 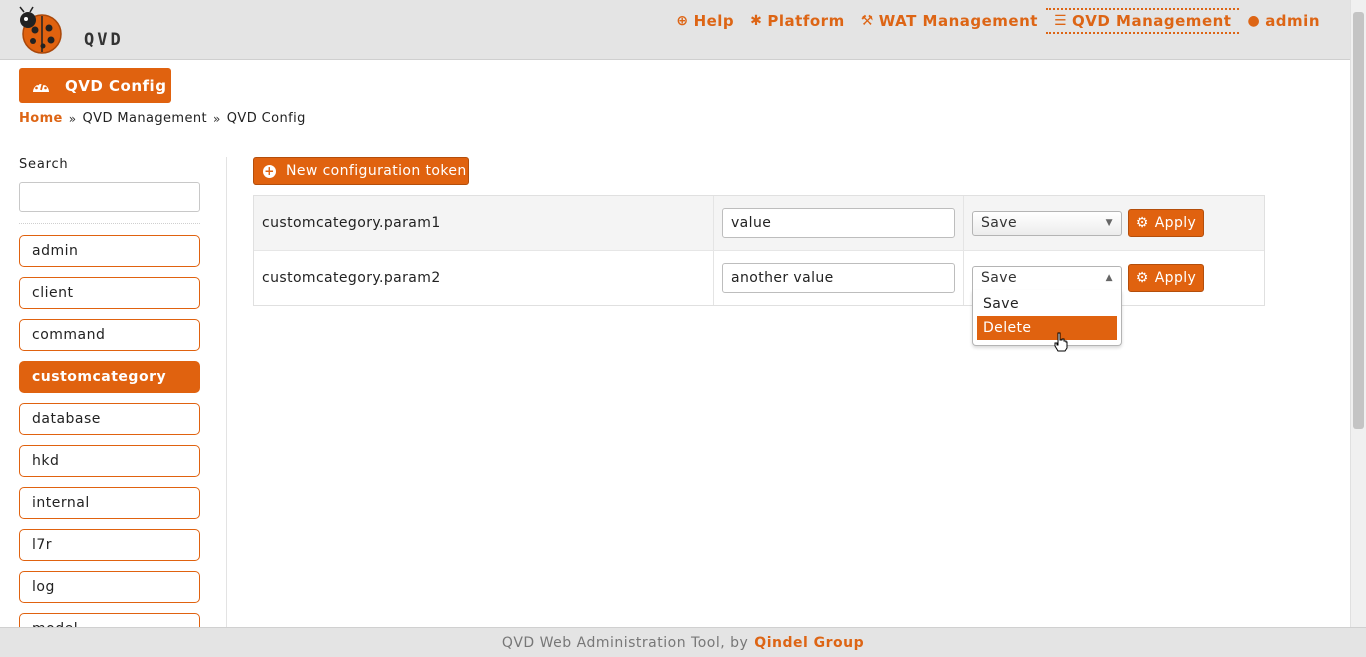 I want to click on token-value-input: another value, so click(x=838, y=278).